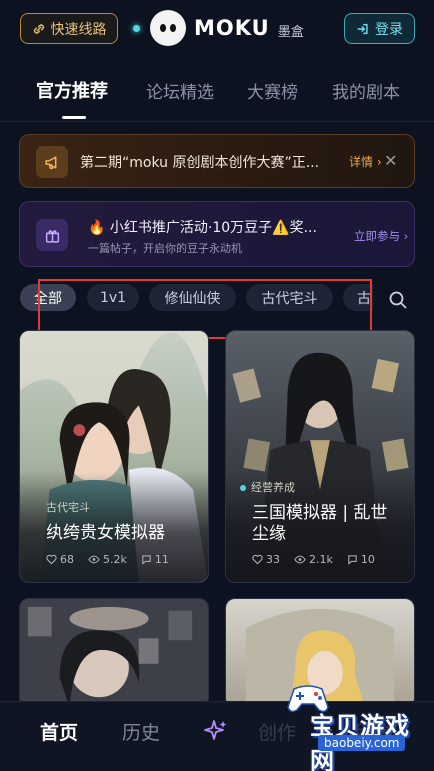 Image resolution: width=434 pixels, height=771 pixels. Describe the element at coordinates (68, 507) in the screenshot. I see `card-tag: 古代宅斗` at that location.